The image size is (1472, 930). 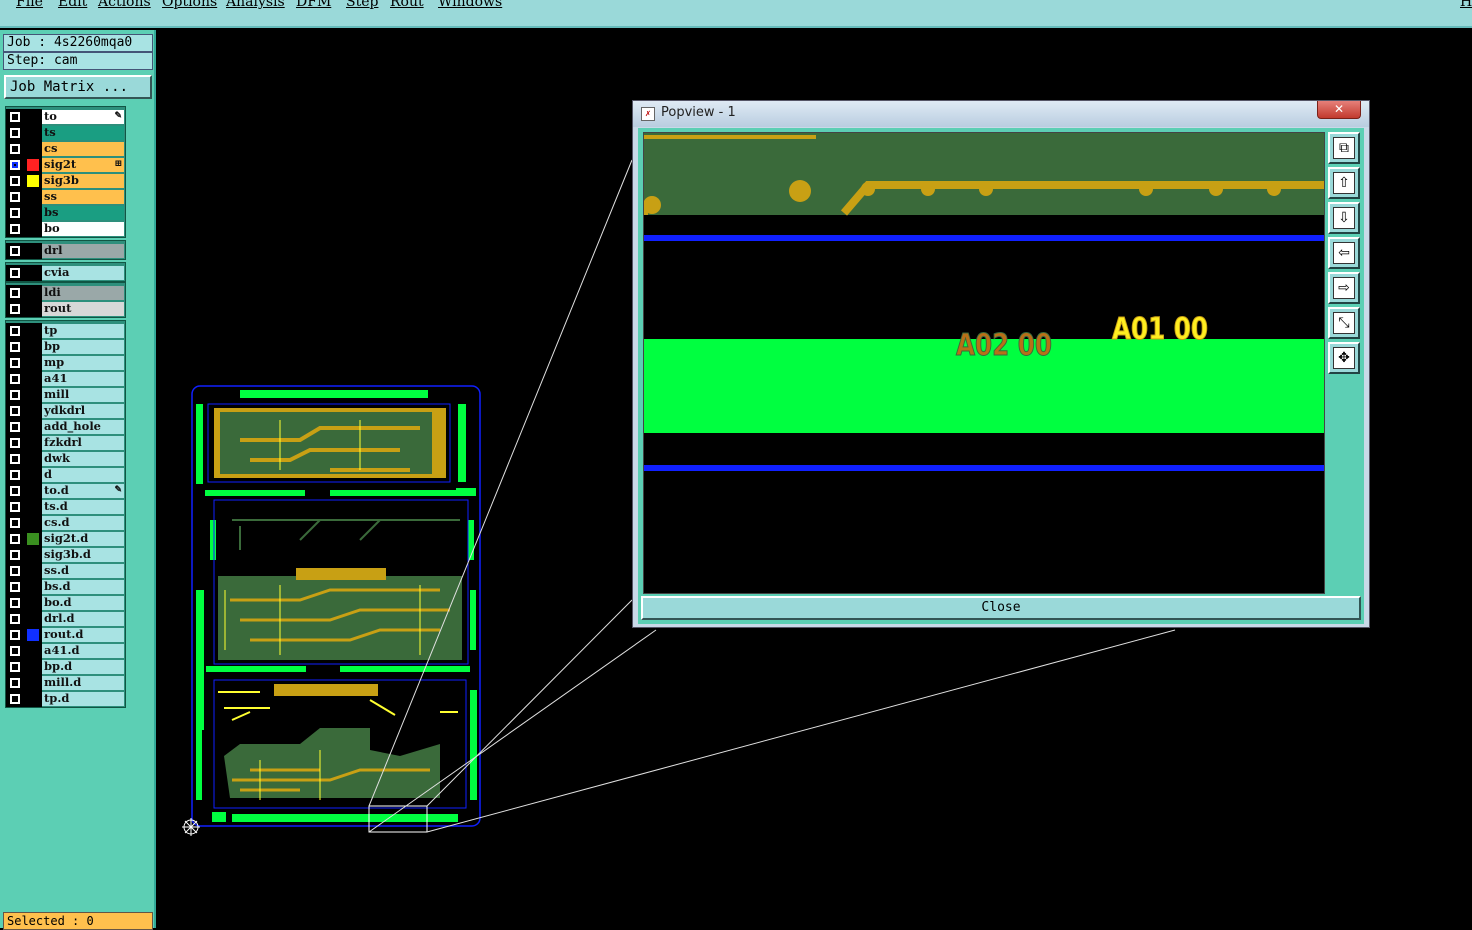 What do you see at coordinates (65, 229) in the screenshot?
I see `layer-row-bo: bo` at bounding box center [65, 229].